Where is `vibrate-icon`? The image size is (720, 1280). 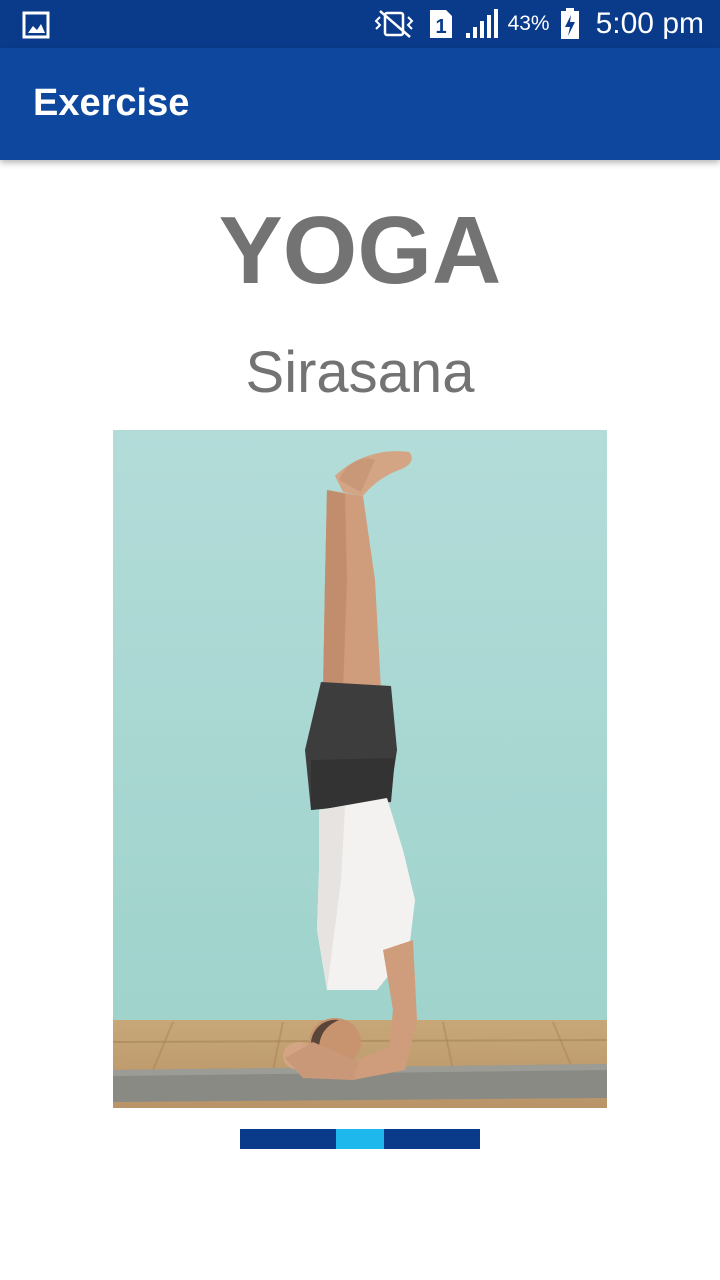
vibrate-icon is located at coordinates (393, 24).